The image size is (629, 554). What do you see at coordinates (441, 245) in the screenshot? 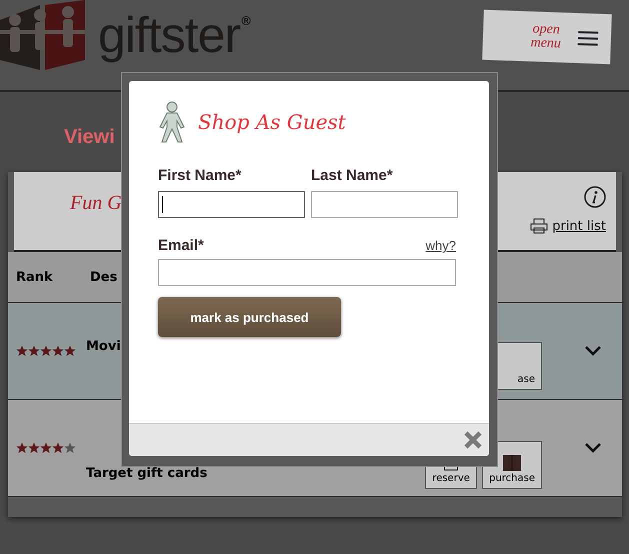
I see `why-link: why?` at bounding box center [441, 245].